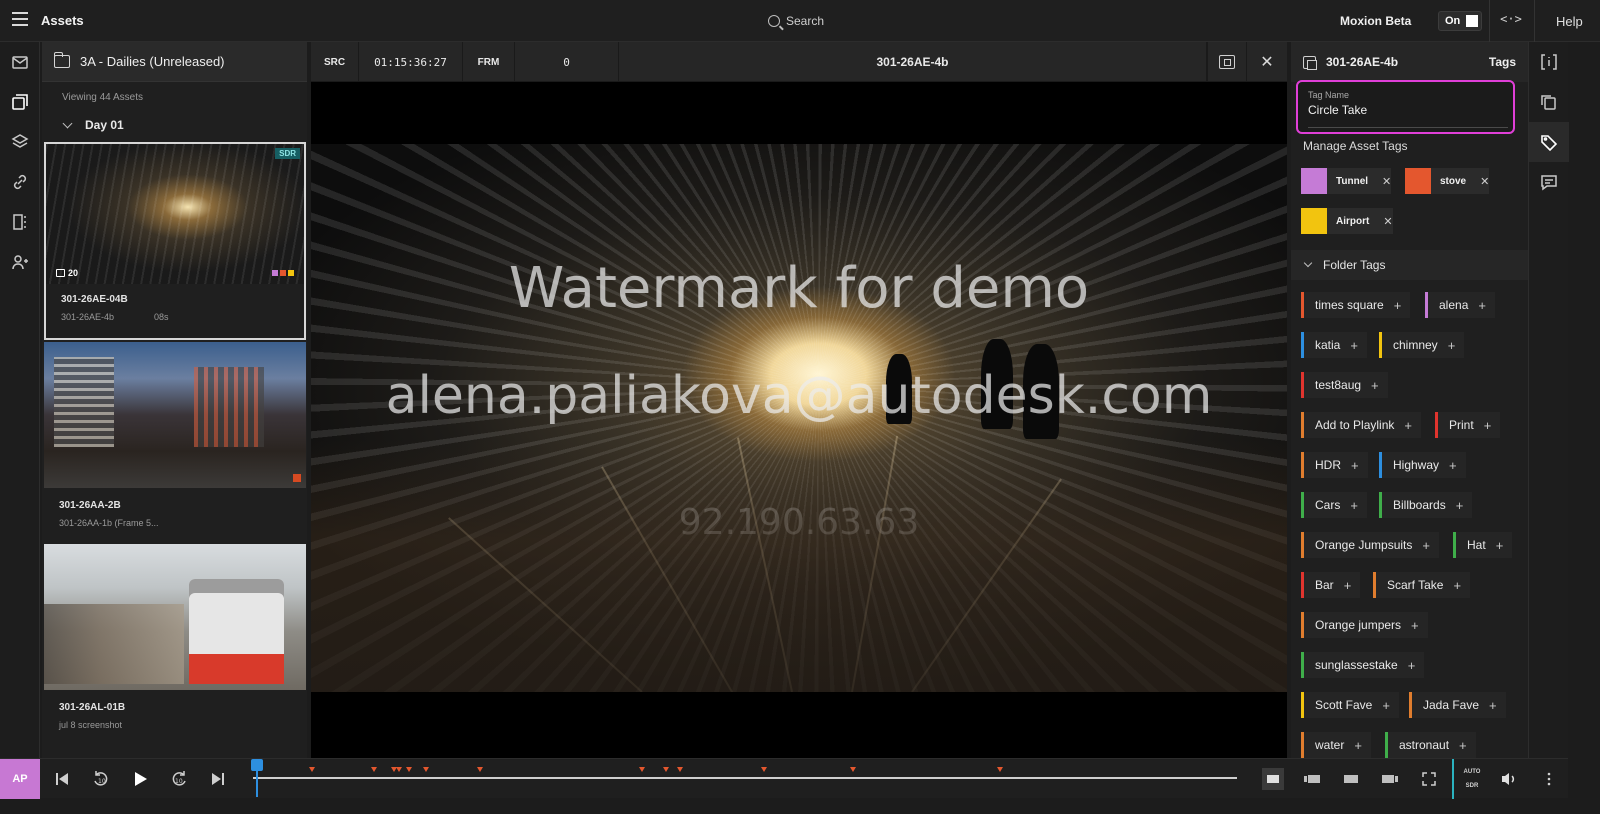 Image resolution: width=1600 pixels, height=814 pixels. What do you see at coordinates (1422, 585) in the screenshot?
I see `folder-tag: Scarf Take +` at bounding box center [1422, 585].